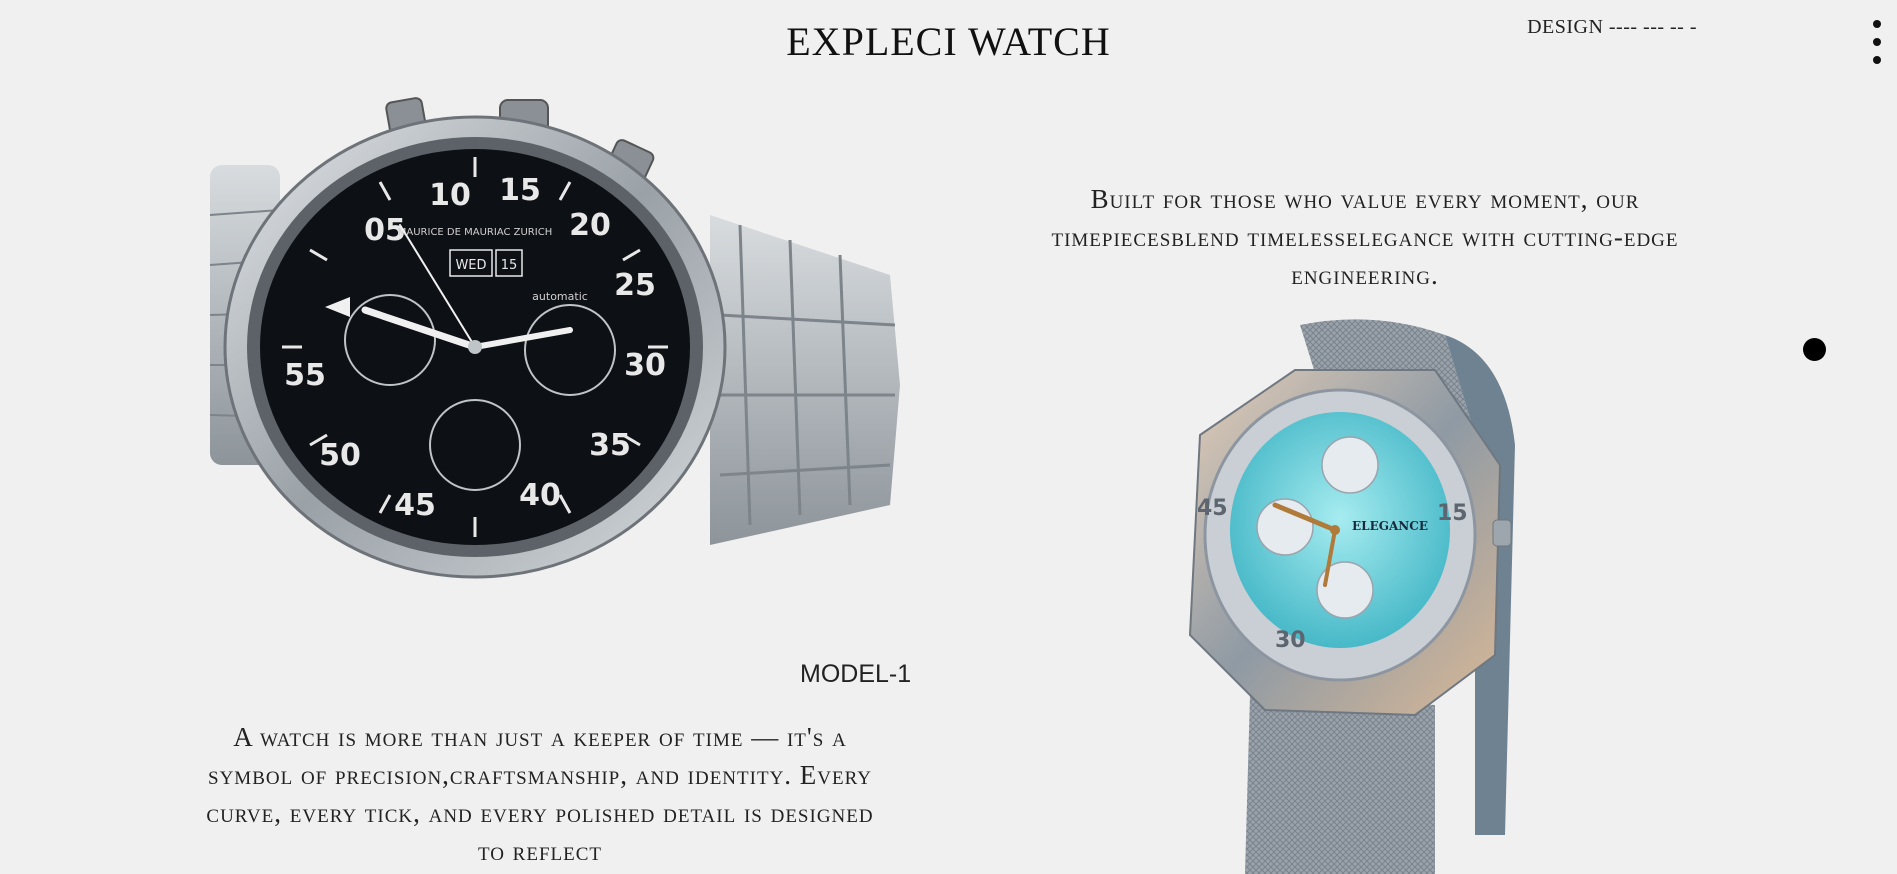 This screenshot has width=1897, height=874. What do you see at coordinates (475, 232) in the screenshot?
I see `dial-brand-text: MAURICE DE MAURIAC ZURICH` at bounding box center [475, 232].